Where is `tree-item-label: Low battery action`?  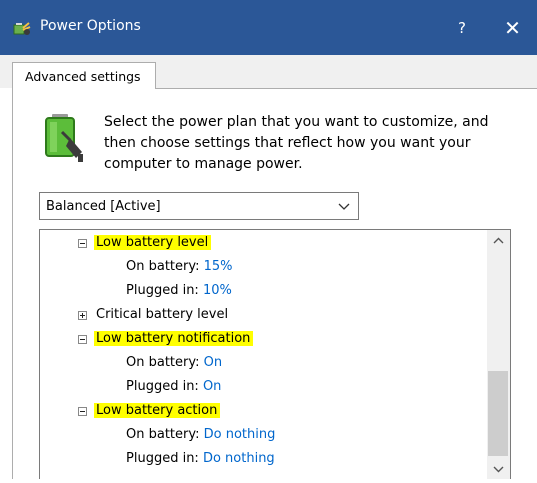
tree-item-label: Low battery action is located at coordinates (157, 410).